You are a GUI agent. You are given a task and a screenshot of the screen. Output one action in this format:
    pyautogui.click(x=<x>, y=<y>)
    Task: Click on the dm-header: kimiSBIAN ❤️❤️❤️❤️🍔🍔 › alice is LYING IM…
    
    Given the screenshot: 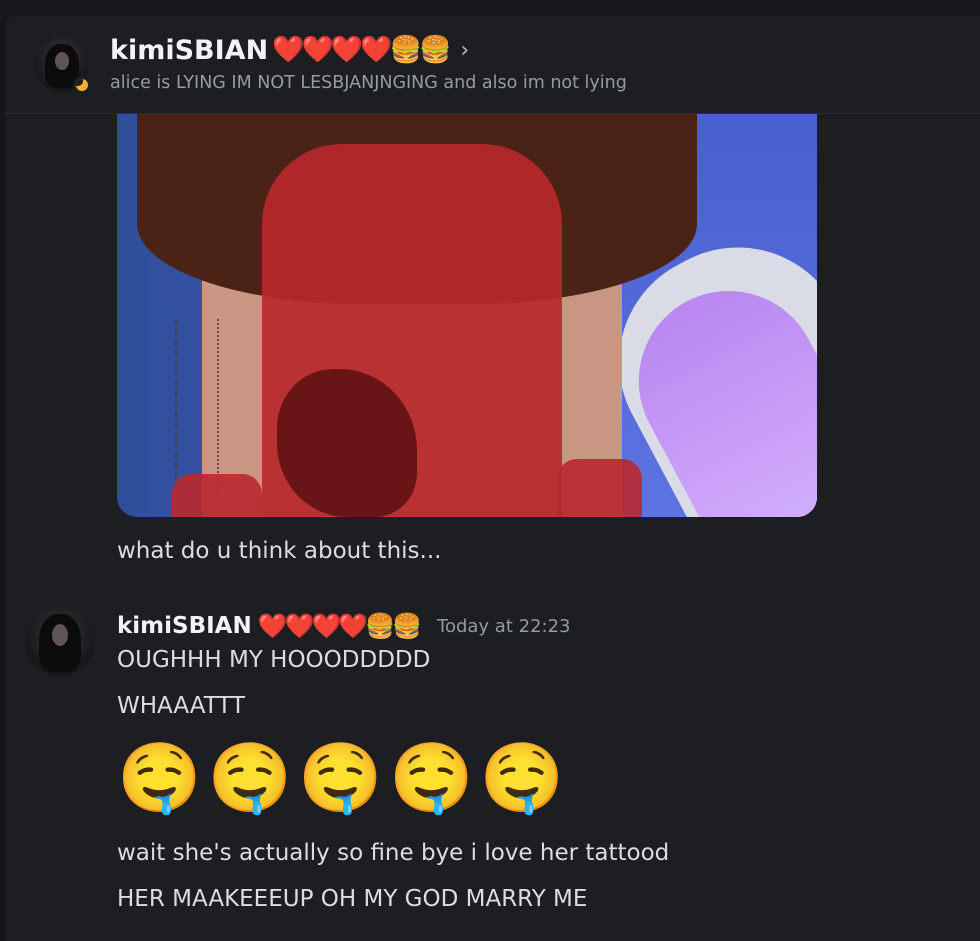 What is the action you would take?
    pyautogui.click(x=492, y=65)
    